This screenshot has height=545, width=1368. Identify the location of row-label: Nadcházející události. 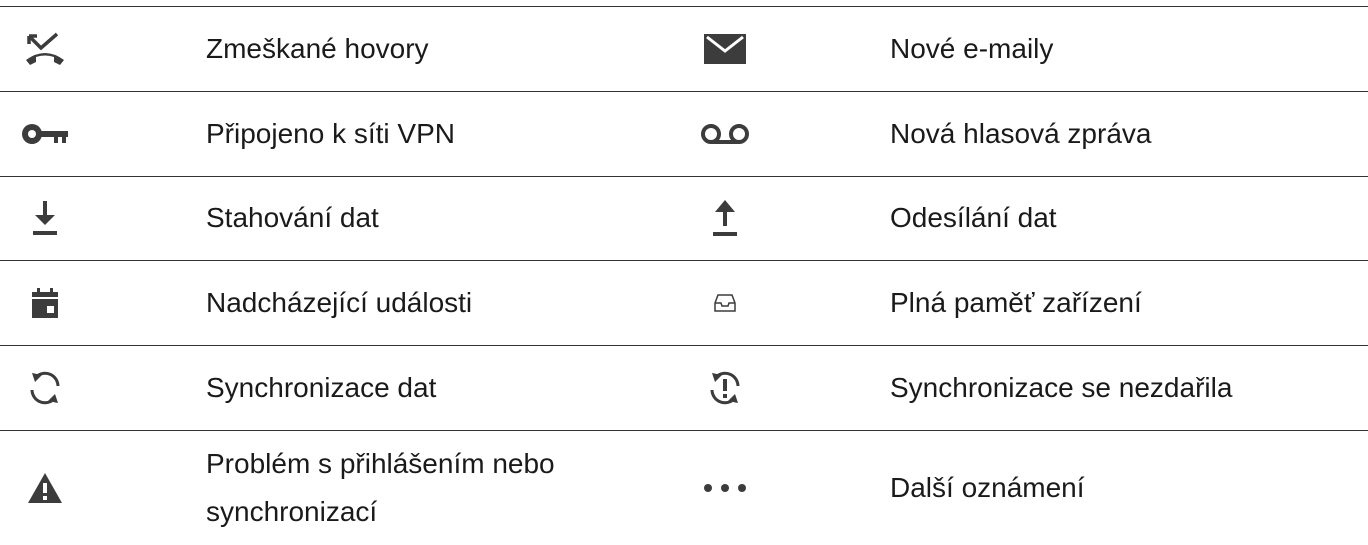
(339, 303).